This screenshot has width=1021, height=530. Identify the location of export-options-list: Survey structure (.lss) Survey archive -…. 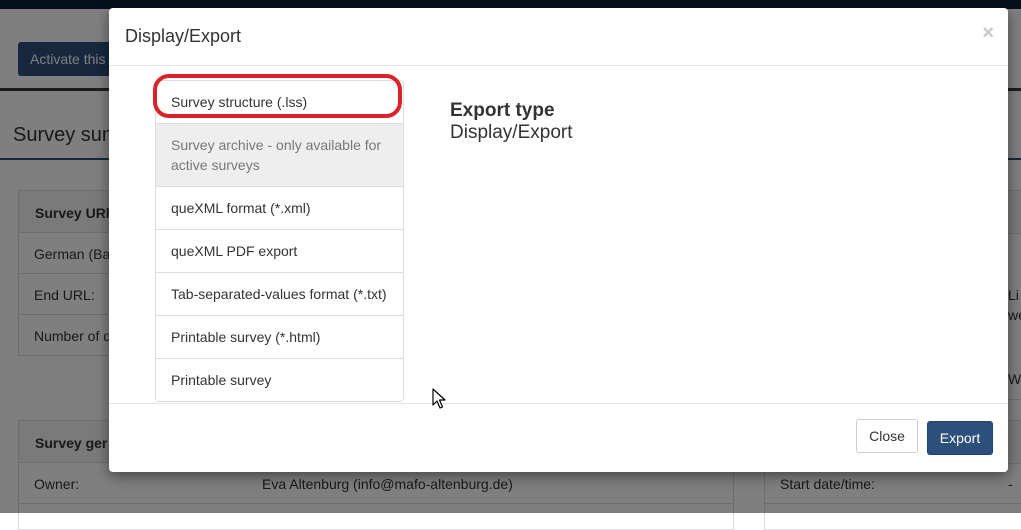
(279, 241).